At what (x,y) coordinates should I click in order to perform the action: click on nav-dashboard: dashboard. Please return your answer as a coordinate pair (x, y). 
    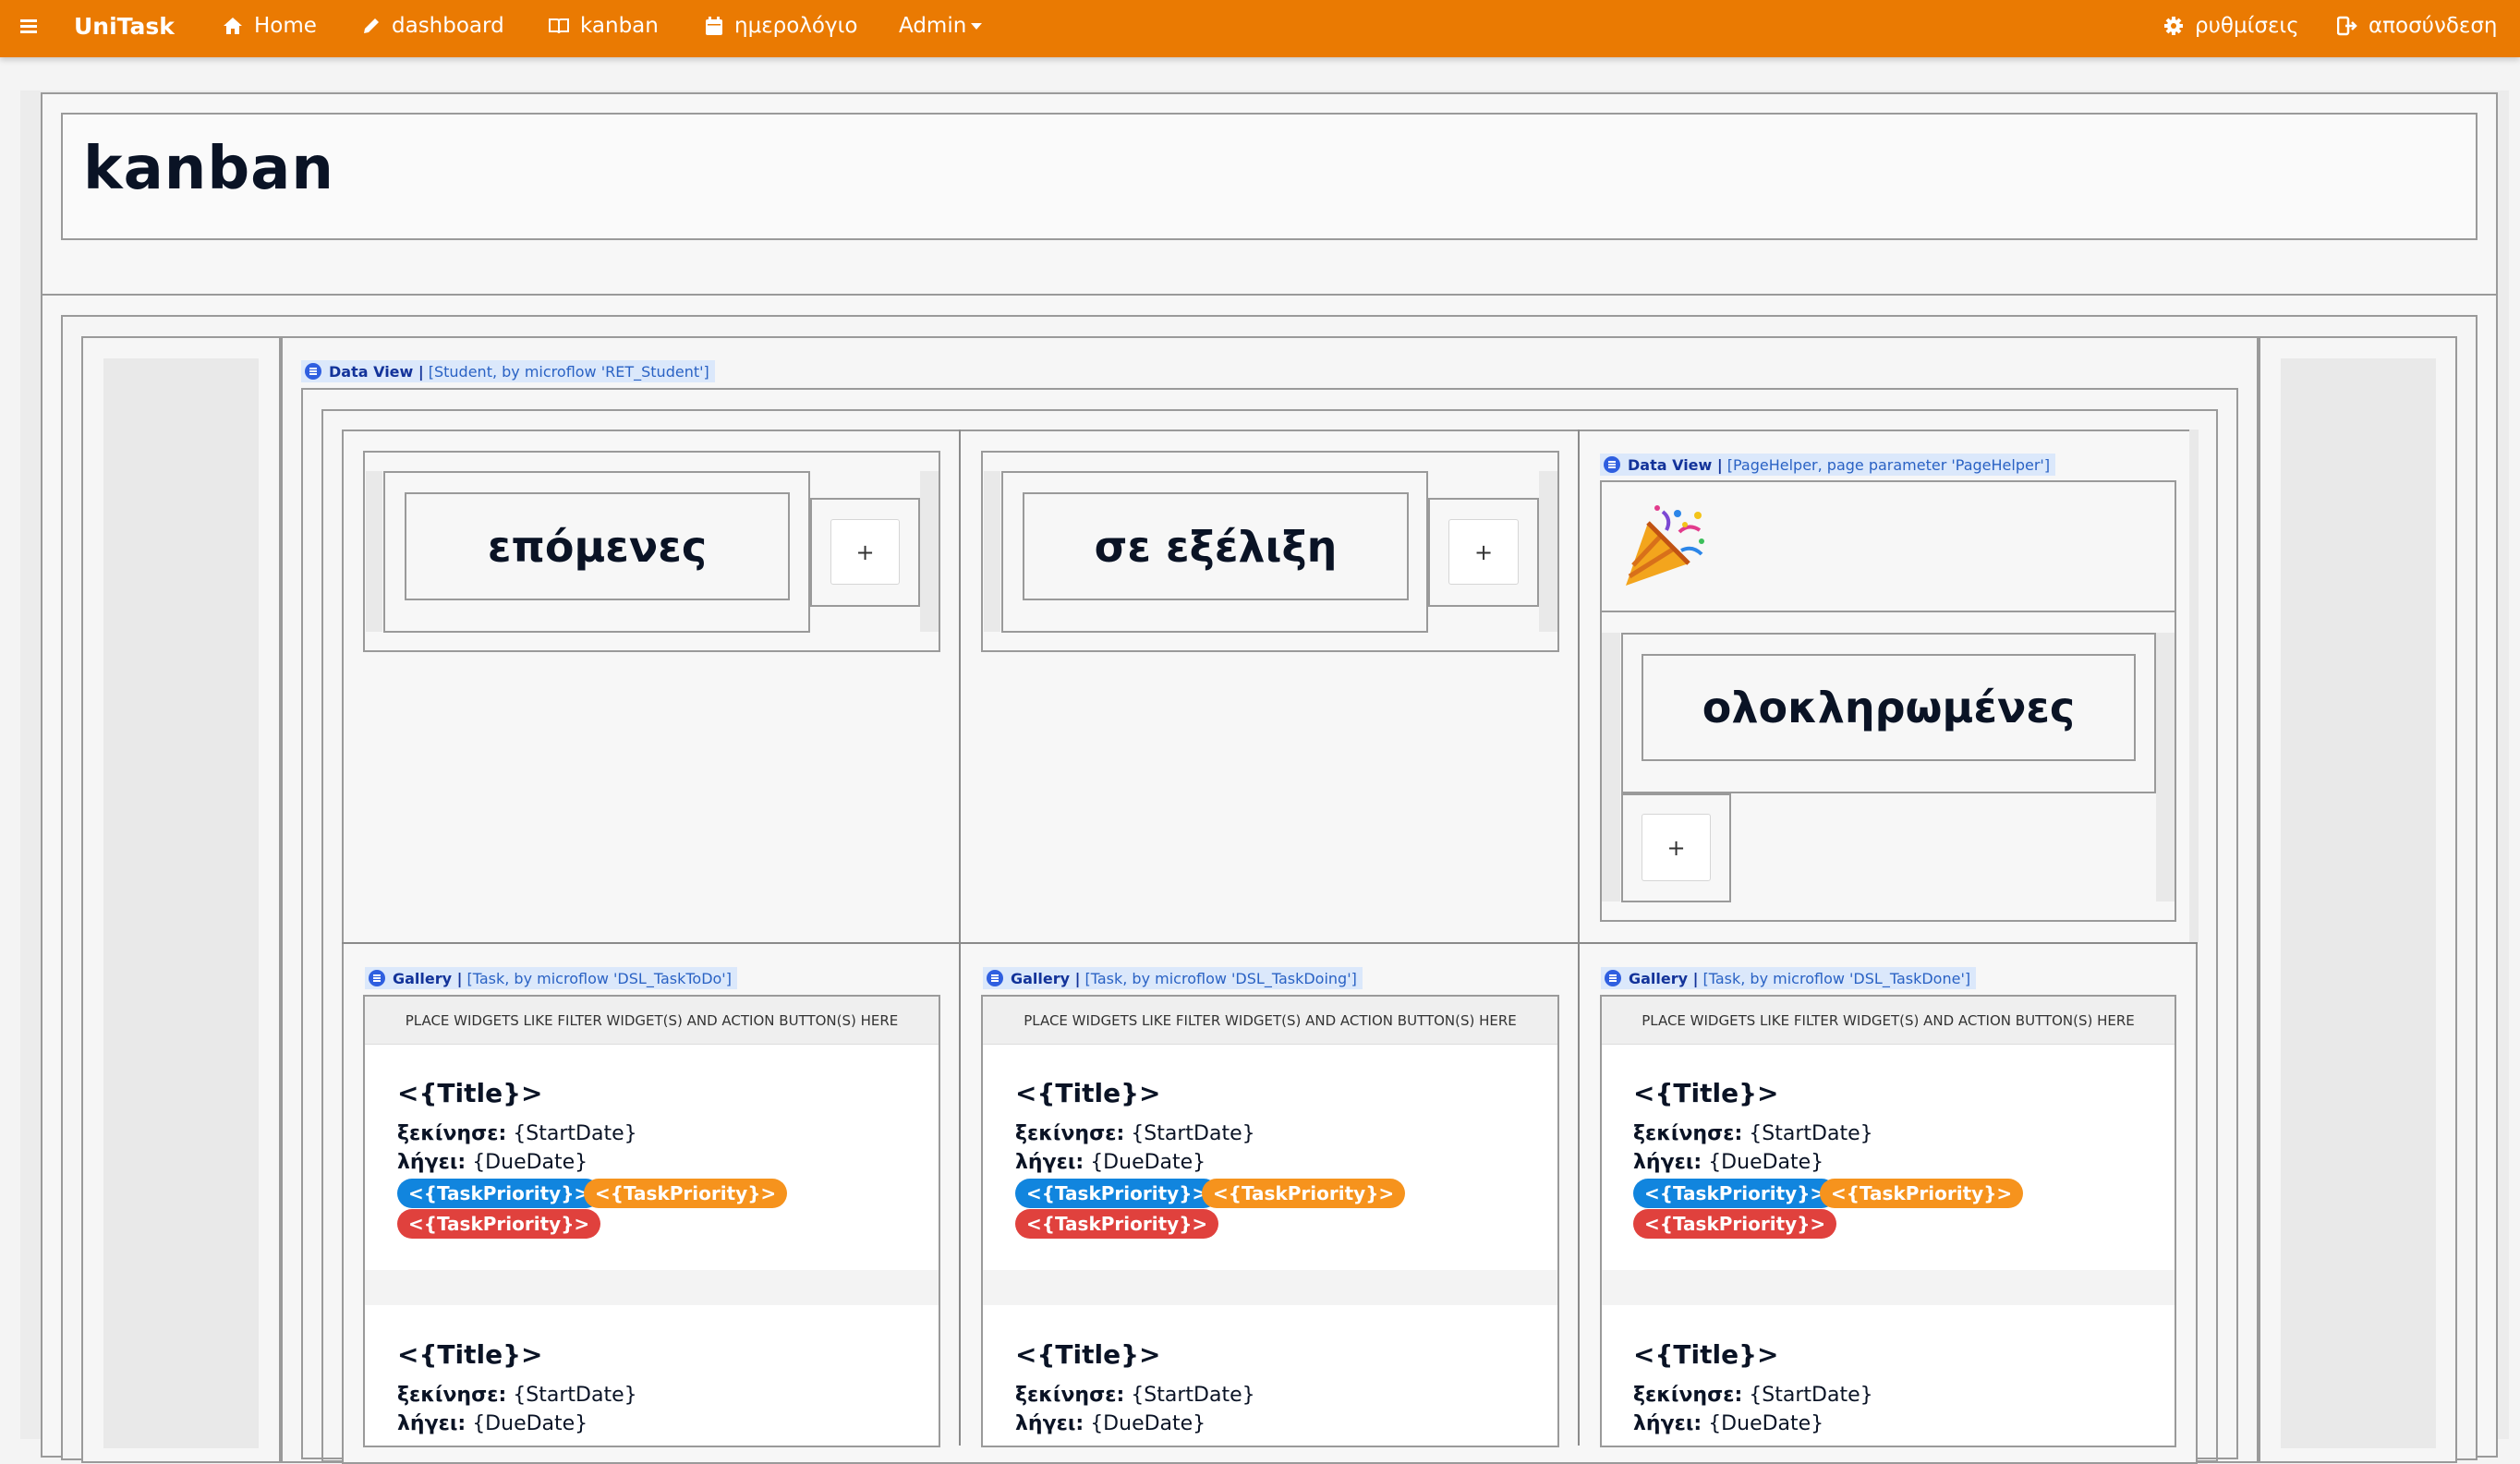
    Looking at the image, I should click on (433, 26).